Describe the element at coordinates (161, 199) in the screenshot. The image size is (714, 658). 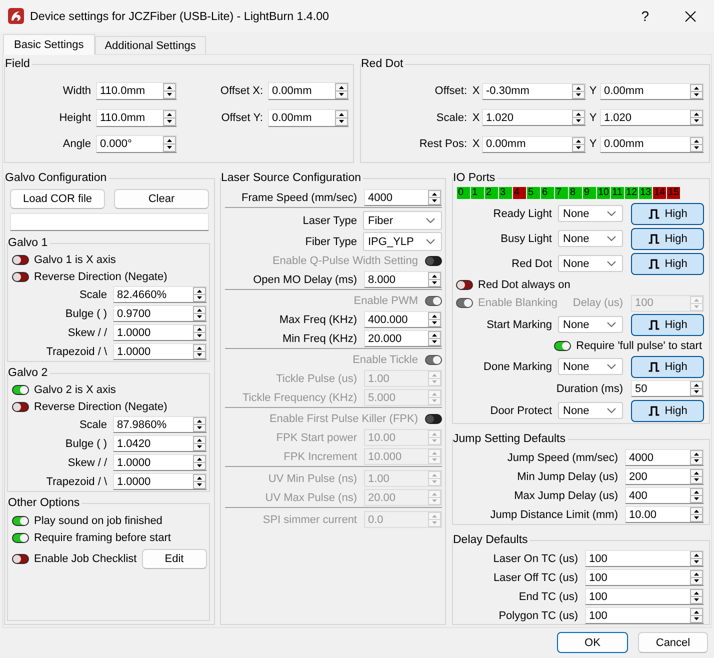
I see `clear-button: Clear` at that location.